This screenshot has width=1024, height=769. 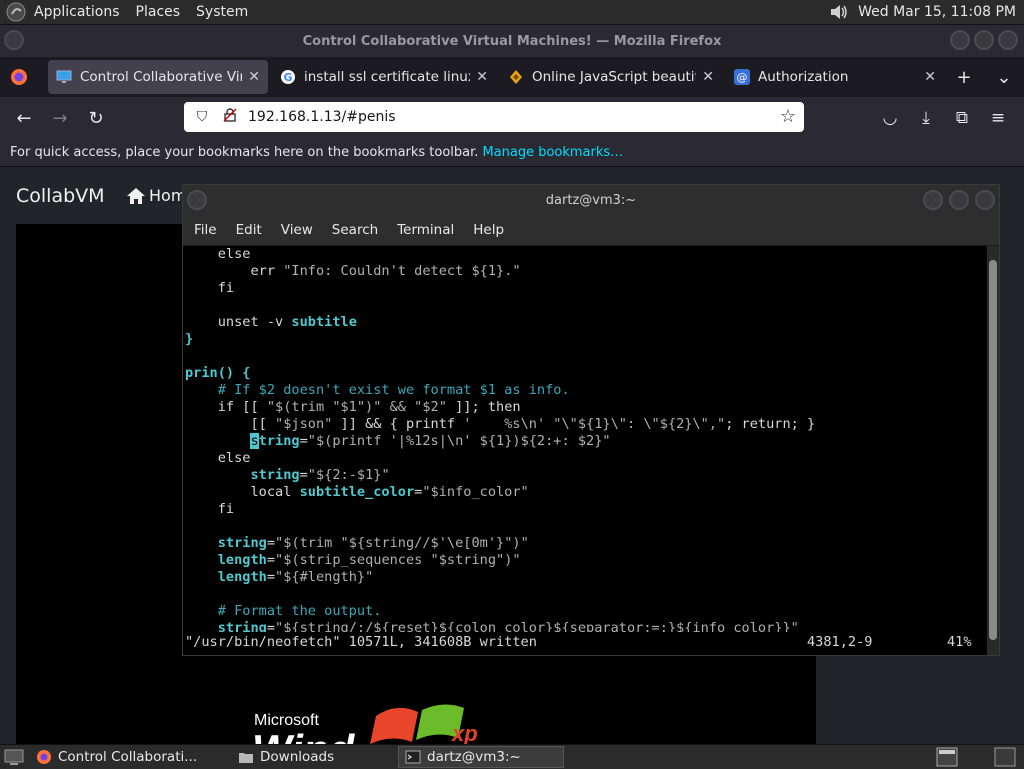 What do you see at coordinates (14, 40) in the screenshot?
I see `window-menu-button` at bounding box center [14, 40].